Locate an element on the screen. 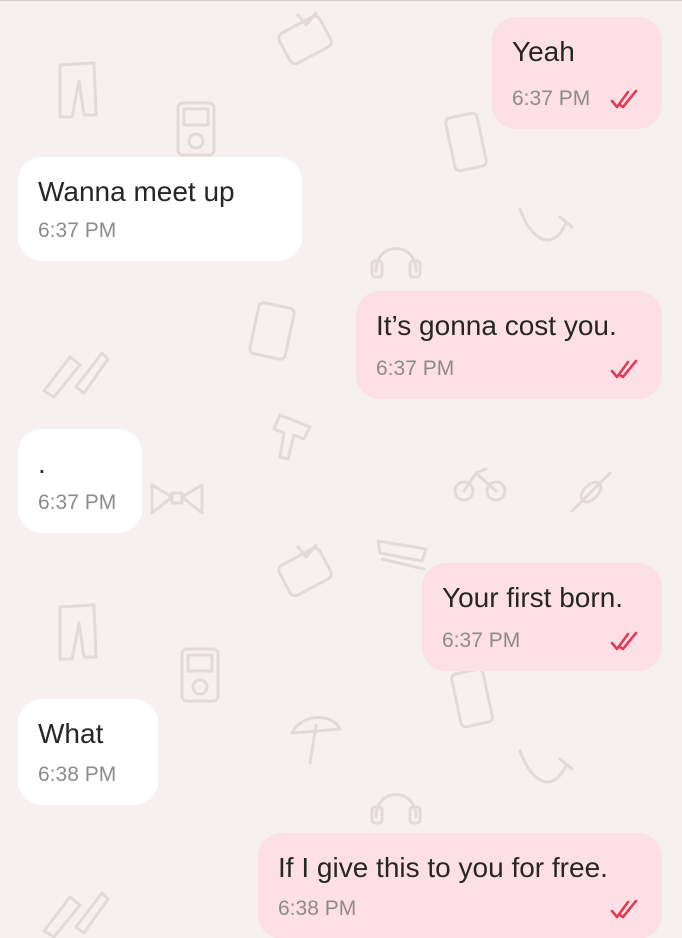 This screenshot has height=938, width=682. bicycle-icon is located at coordinates (480, 484).